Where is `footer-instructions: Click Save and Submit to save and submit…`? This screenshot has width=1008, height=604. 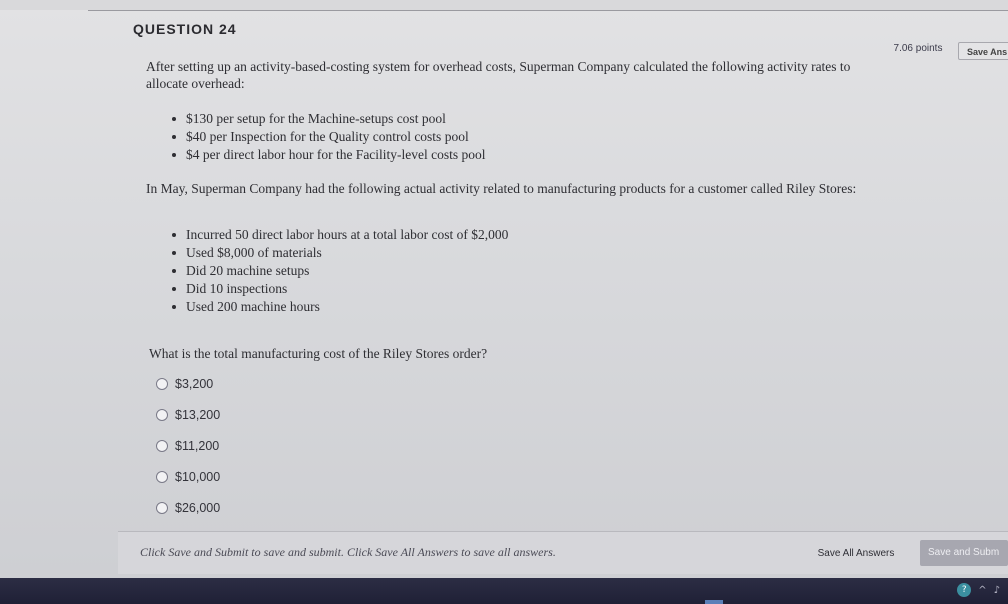 footer-instructions: Click Save and Submit to save and submit… is located at coordinates (348, 552).